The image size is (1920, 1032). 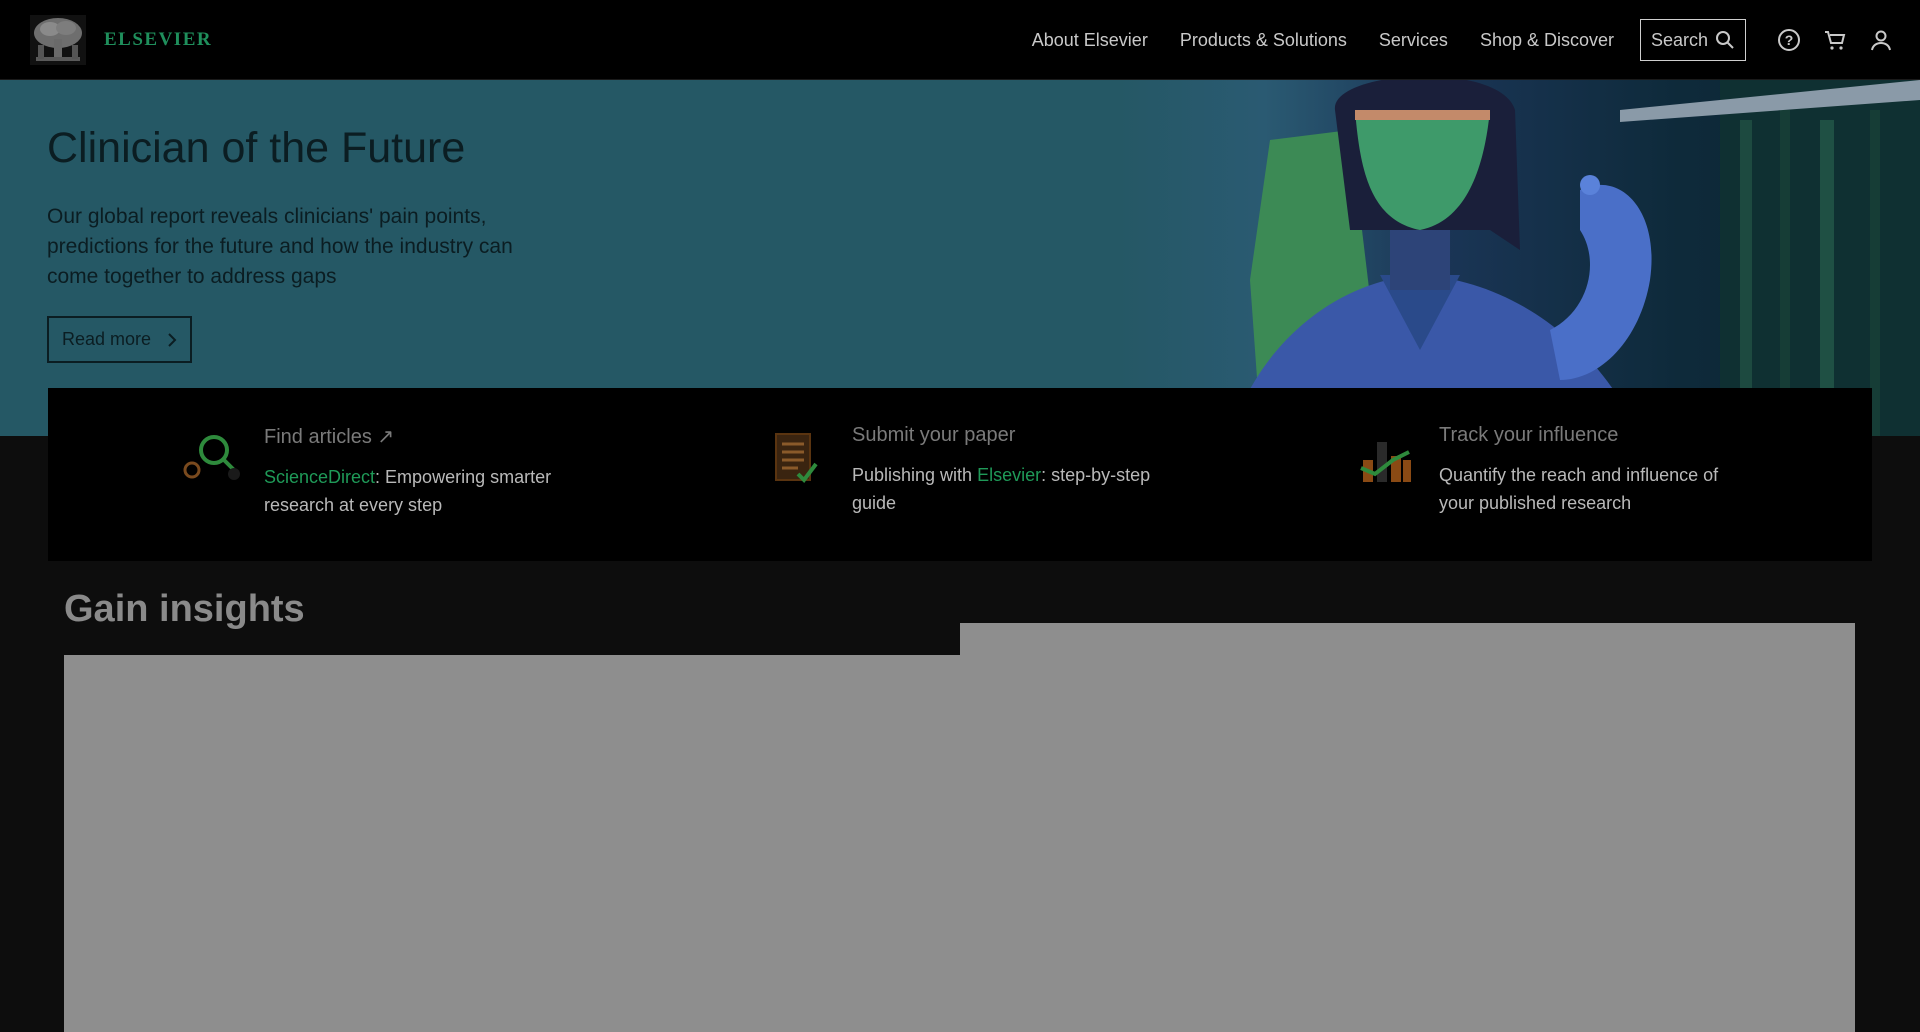 I want to click on bar-chart-icon, so click(x=1385, y=462).